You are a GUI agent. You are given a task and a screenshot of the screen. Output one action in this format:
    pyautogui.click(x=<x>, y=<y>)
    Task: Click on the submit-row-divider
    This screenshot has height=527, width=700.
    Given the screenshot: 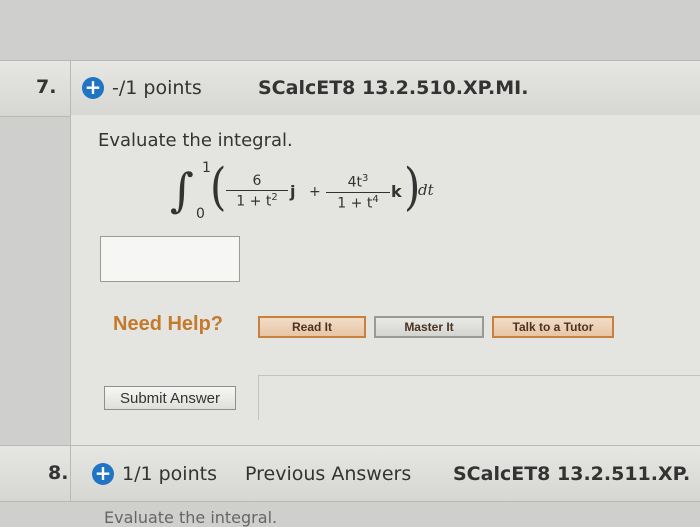 What is the action you would take?
    pyautogui.click(x=479, y=375)
    